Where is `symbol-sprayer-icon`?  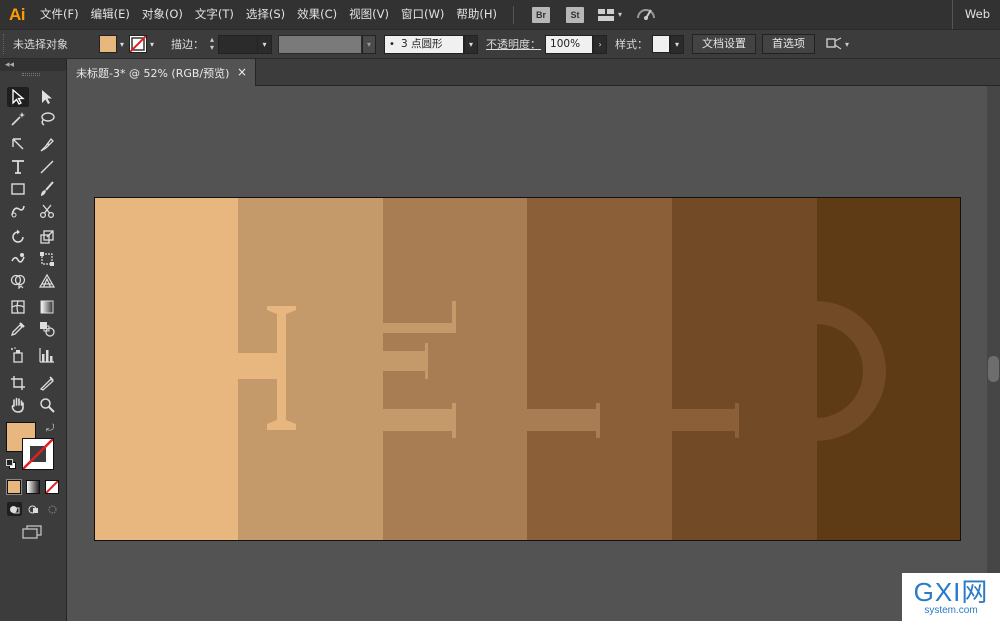
symbol-sprayer-icon is located at coordinates (18, 355).